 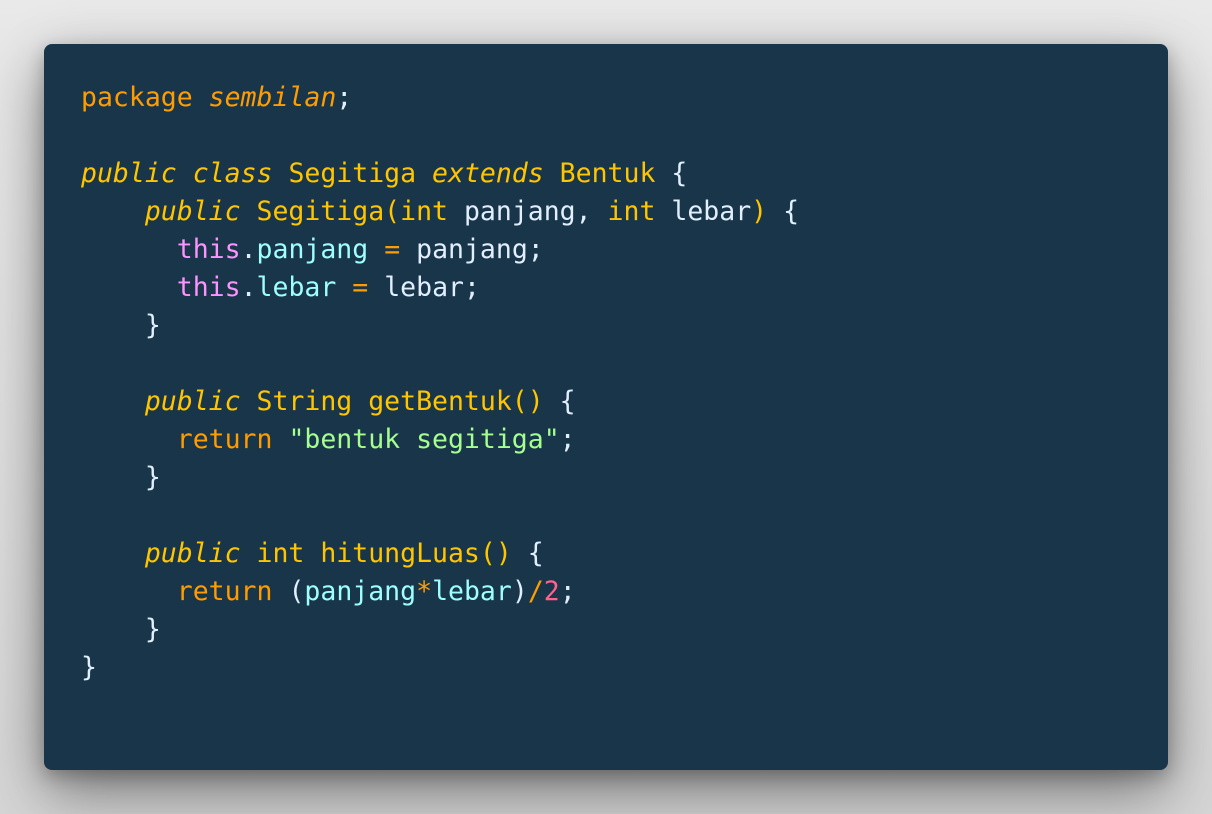 What do you see at coordinates (145, 97) in the screenshot?
I see `code-token: package` at bounding box center [145, 97].